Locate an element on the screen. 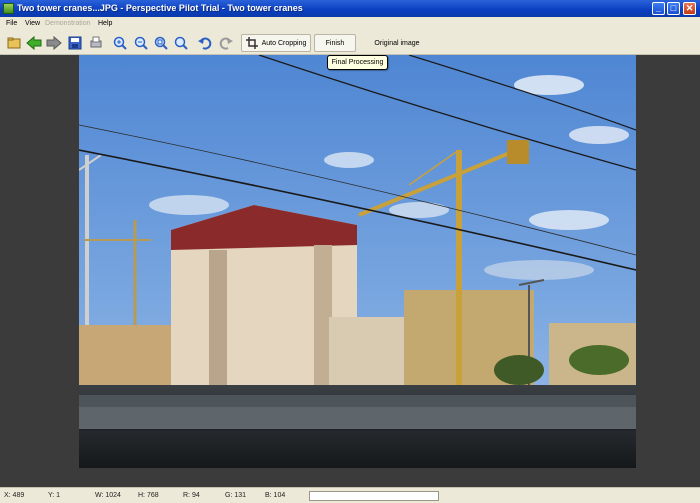  menu-file: File is located at coordinates (11, 23).